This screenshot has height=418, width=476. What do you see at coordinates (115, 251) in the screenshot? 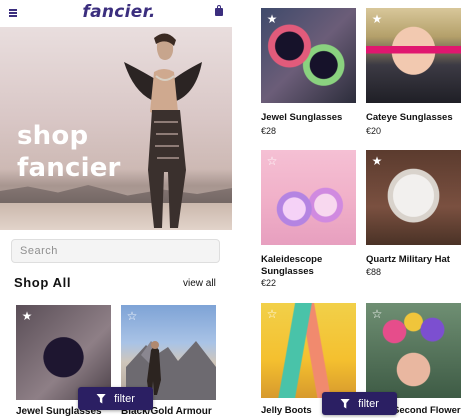
I see `search-input` at bounding box center [115, 251].